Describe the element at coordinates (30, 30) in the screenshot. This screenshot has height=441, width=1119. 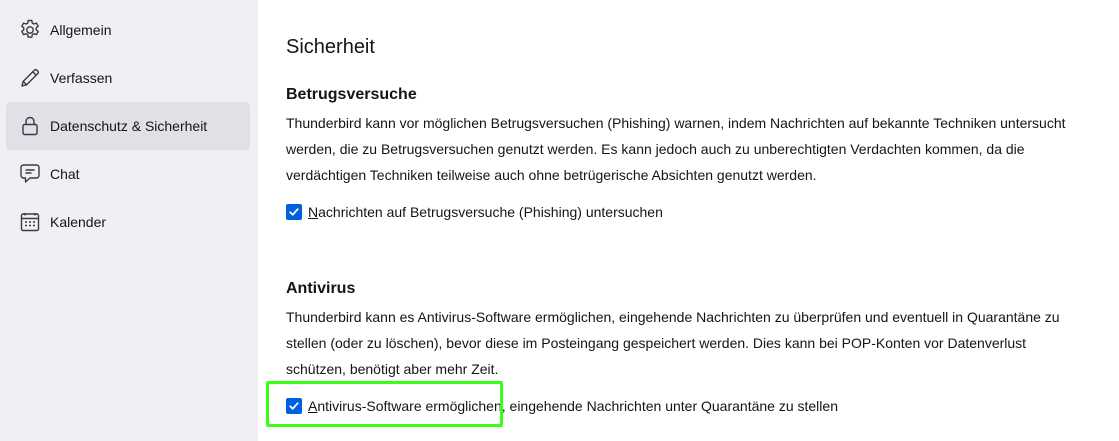
I see `gear-icon` at that location.